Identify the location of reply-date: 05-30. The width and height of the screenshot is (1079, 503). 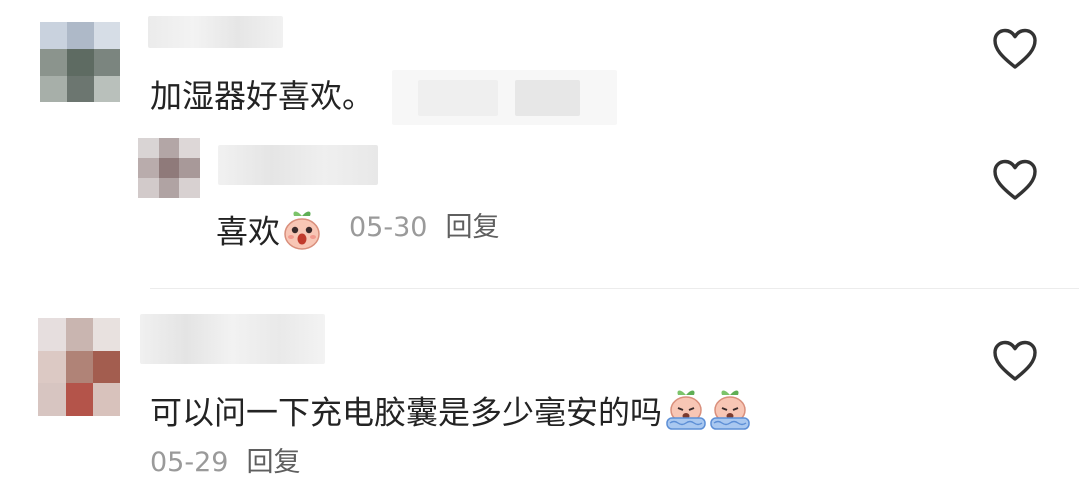
(388, 227).